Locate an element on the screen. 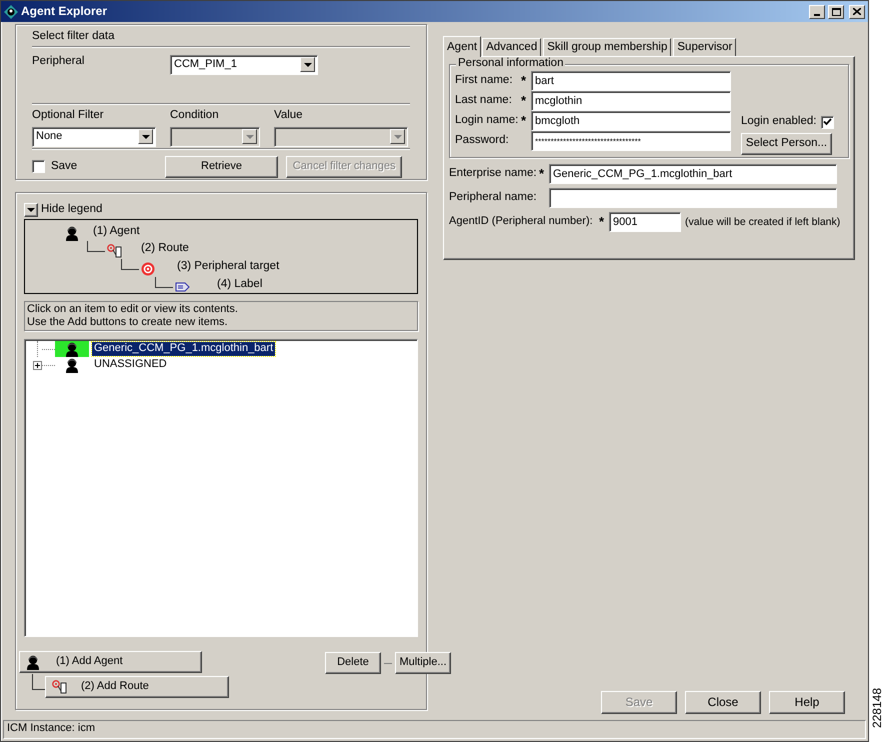 The width and height of the screenshot is (885, 742). tab: Advanced is located at coordinates (512, 47).